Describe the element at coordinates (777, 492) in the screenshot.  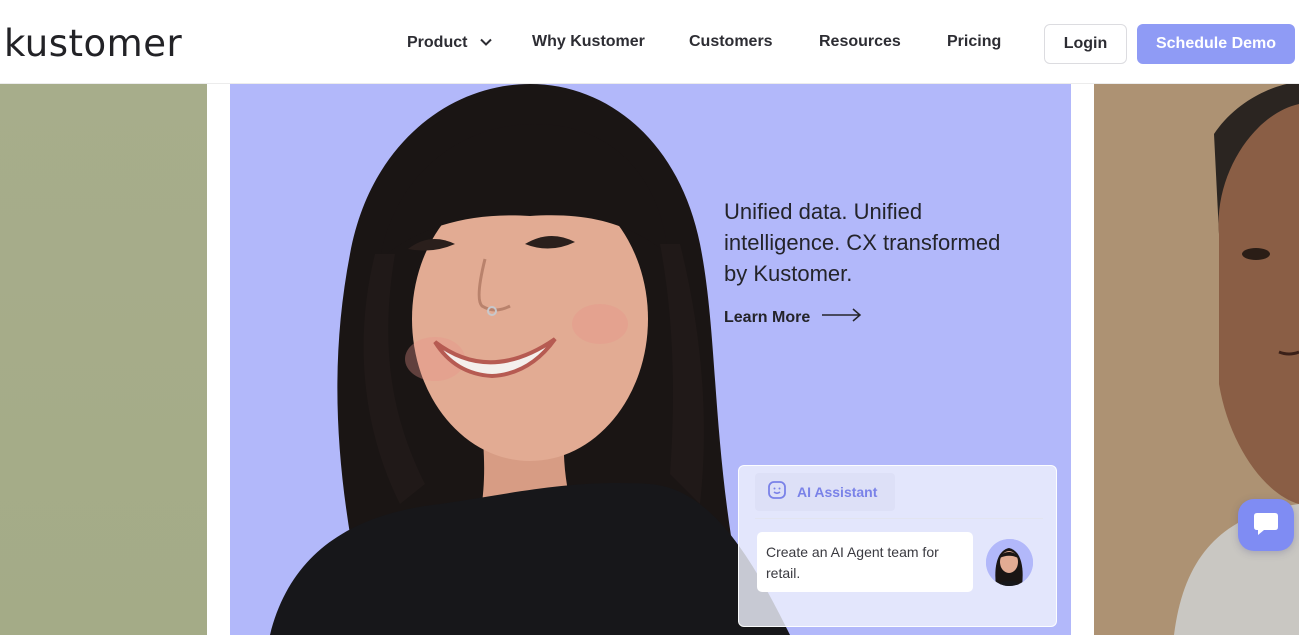
I see `smile-bot-icon` at that location.